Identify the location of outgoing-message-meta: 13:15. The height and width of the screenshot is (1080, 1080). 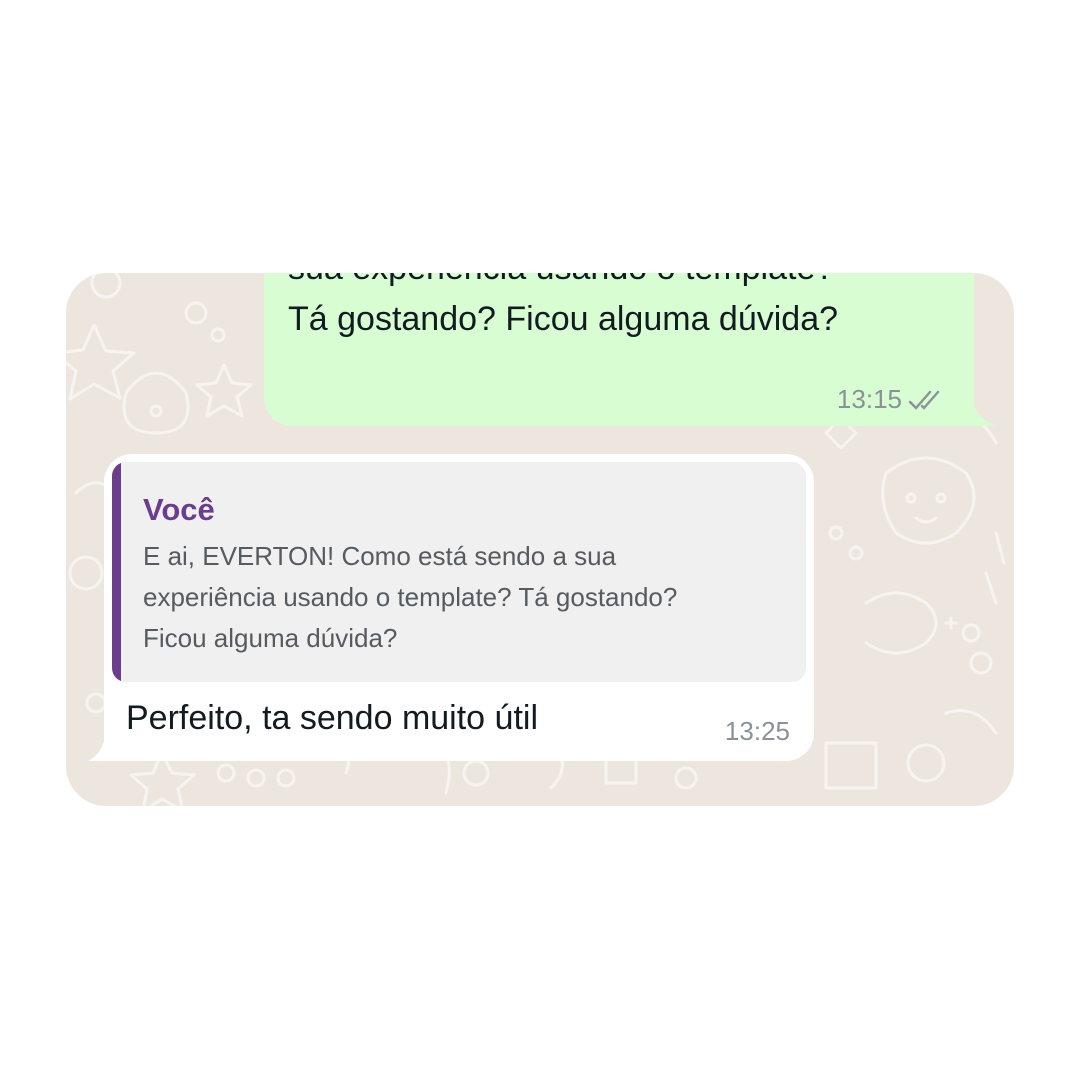
(890, 399).